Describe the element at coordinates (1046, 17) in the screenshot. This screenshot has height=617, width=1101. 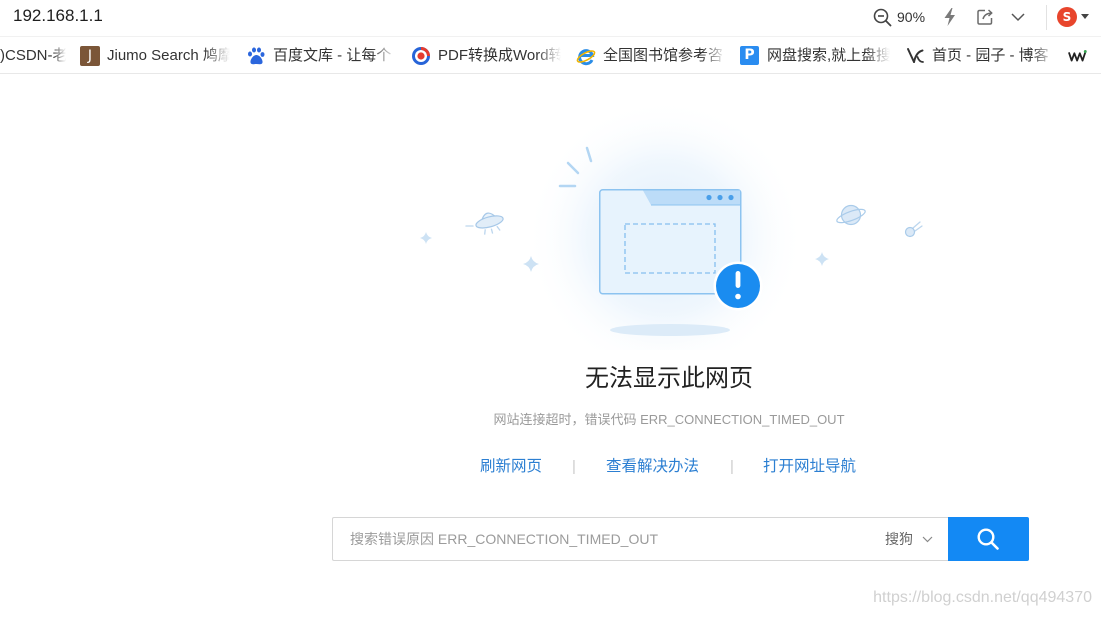
I see `toolbar-divider` at that location.